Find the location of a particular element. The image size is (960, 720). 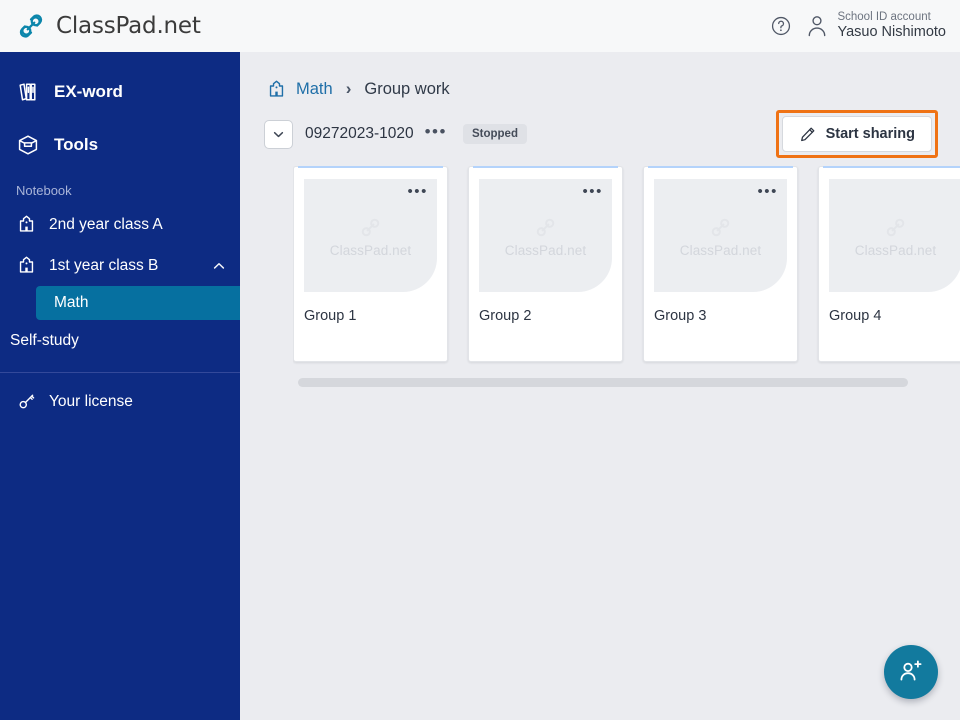

sidebar-item-label: Self-study is located at coordinates (44, 340).